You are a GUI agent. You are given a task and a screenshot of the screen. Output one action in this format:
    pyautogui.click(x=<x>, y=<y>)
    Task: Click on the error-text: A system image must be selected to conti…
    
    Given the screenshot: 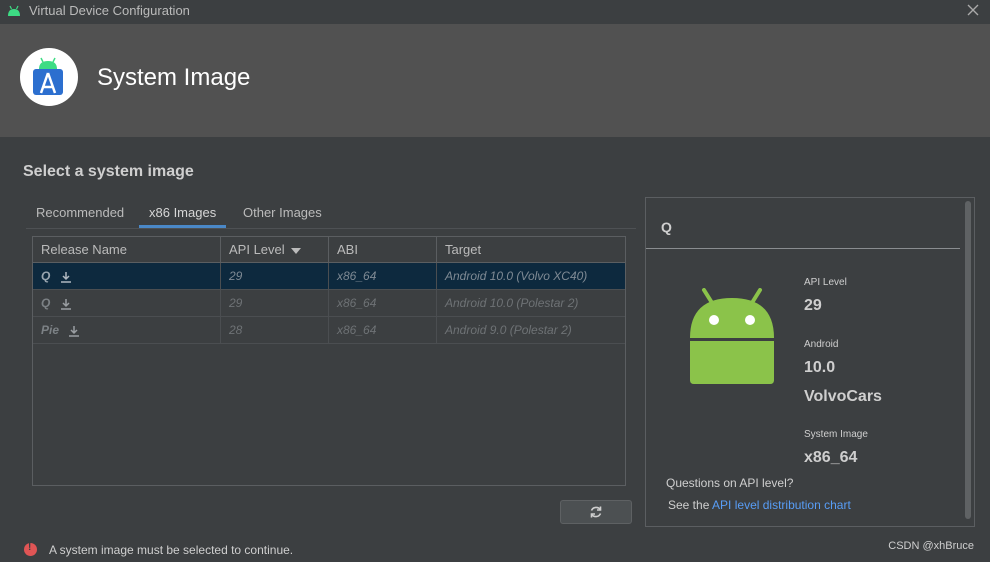 What is the action you would take?
    pyautogui.click(x=171, y=550)
    